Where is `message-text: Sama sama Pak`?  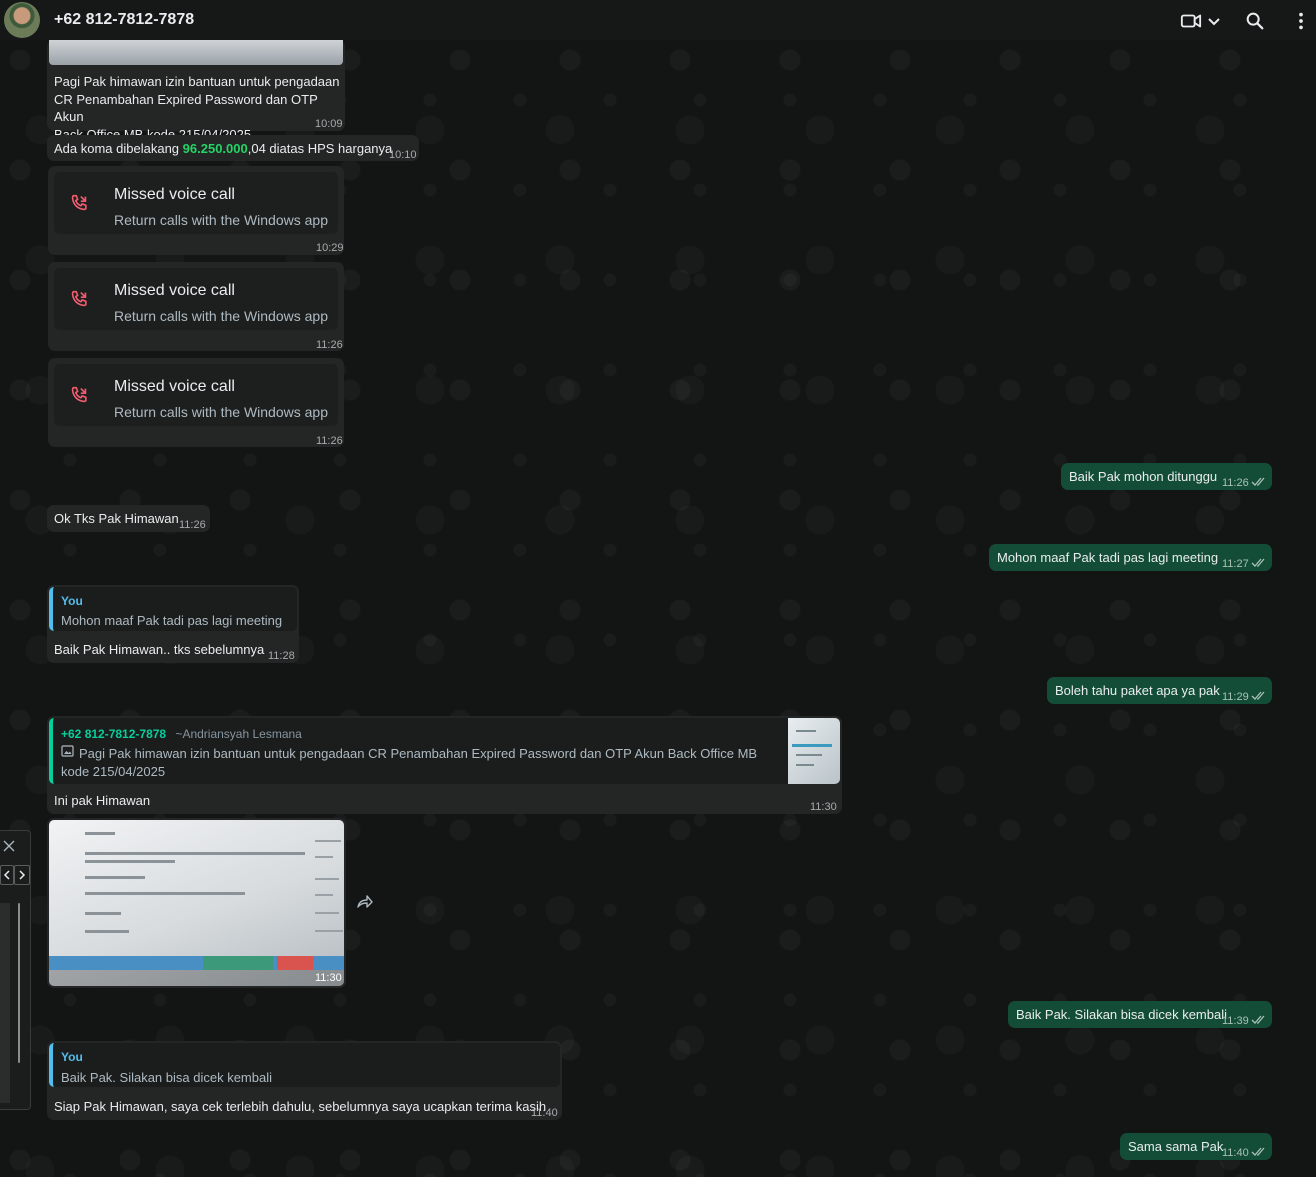
message-text: Sama sama Pak is located at coordinates (1176, 1146).